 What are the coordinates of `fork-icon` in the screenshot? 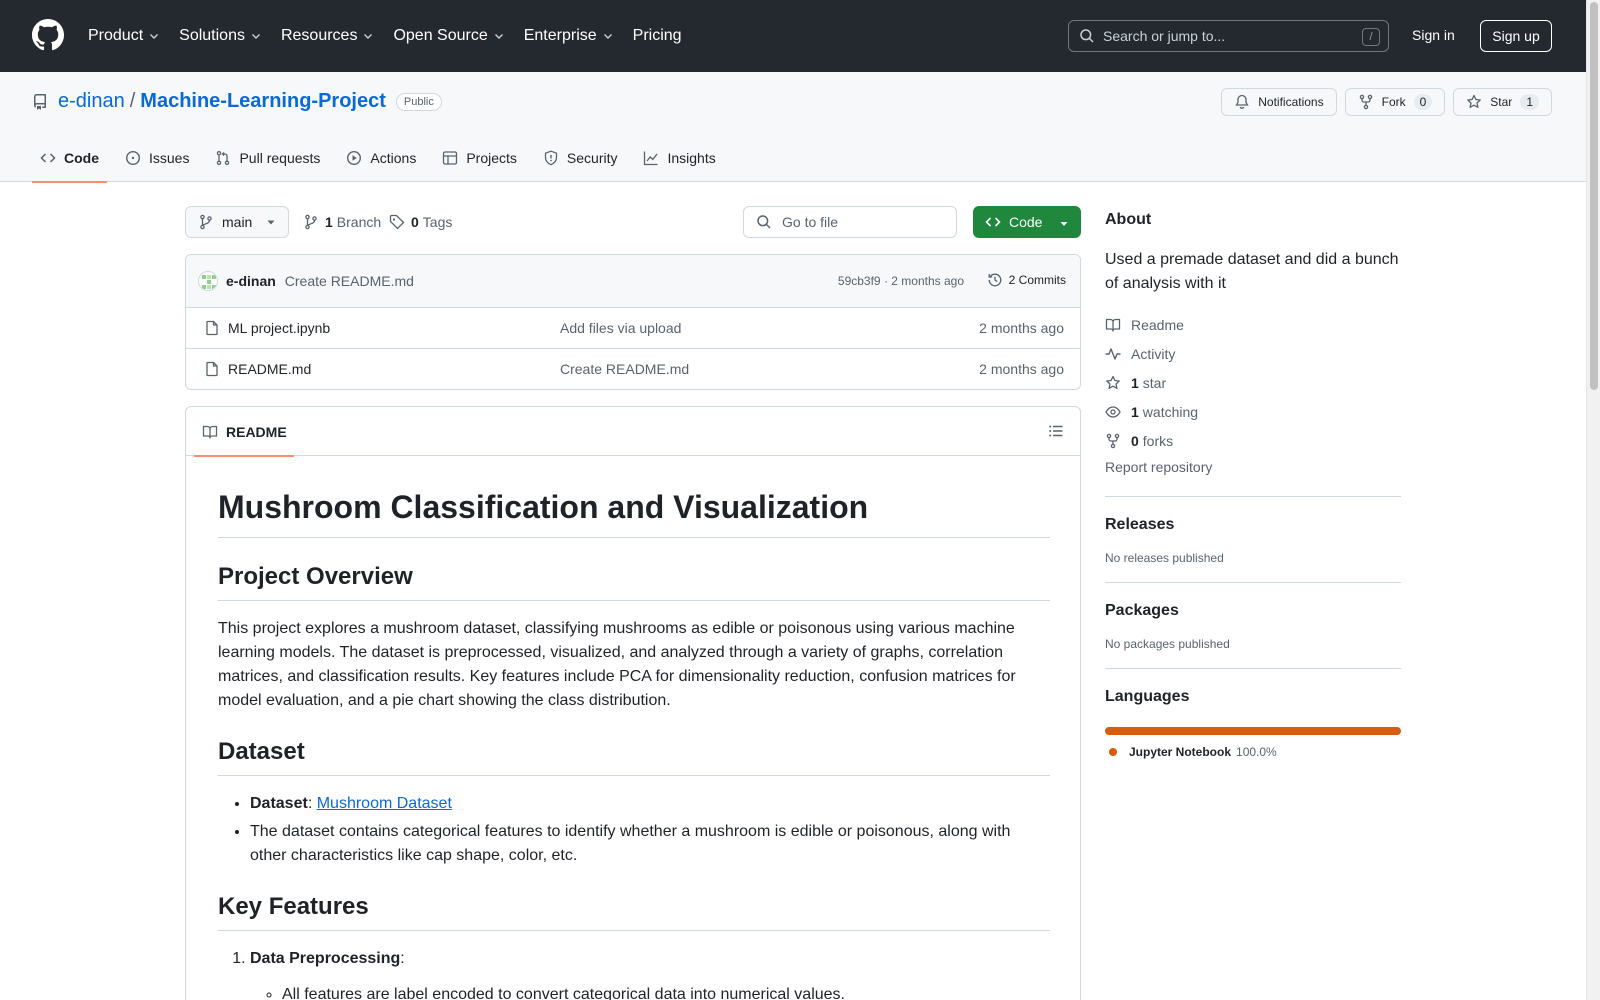 It's located at (1113, 440).